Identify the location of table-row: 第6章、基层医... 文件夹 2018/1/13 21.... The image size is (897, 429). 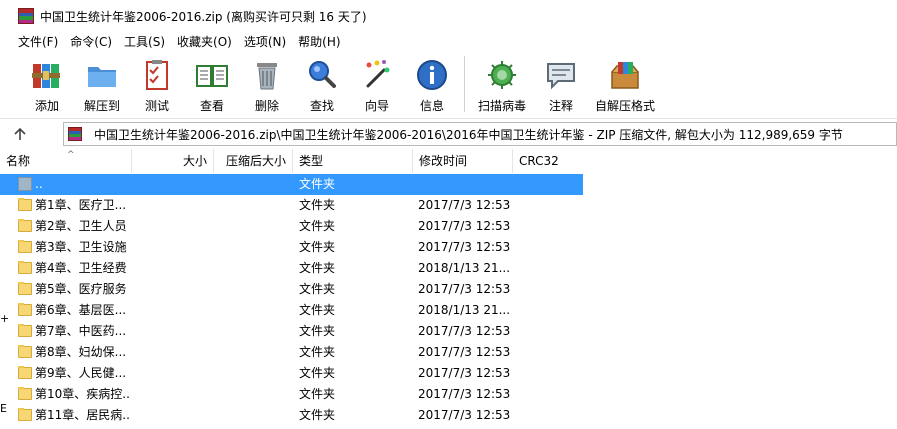
(291, 310).